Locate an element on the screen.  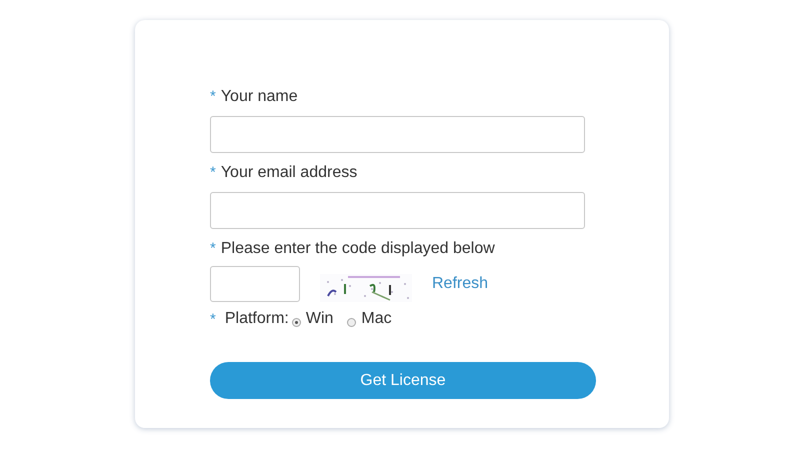
field-label: Please enter the code displayed below is located at coordinates (357, 249).